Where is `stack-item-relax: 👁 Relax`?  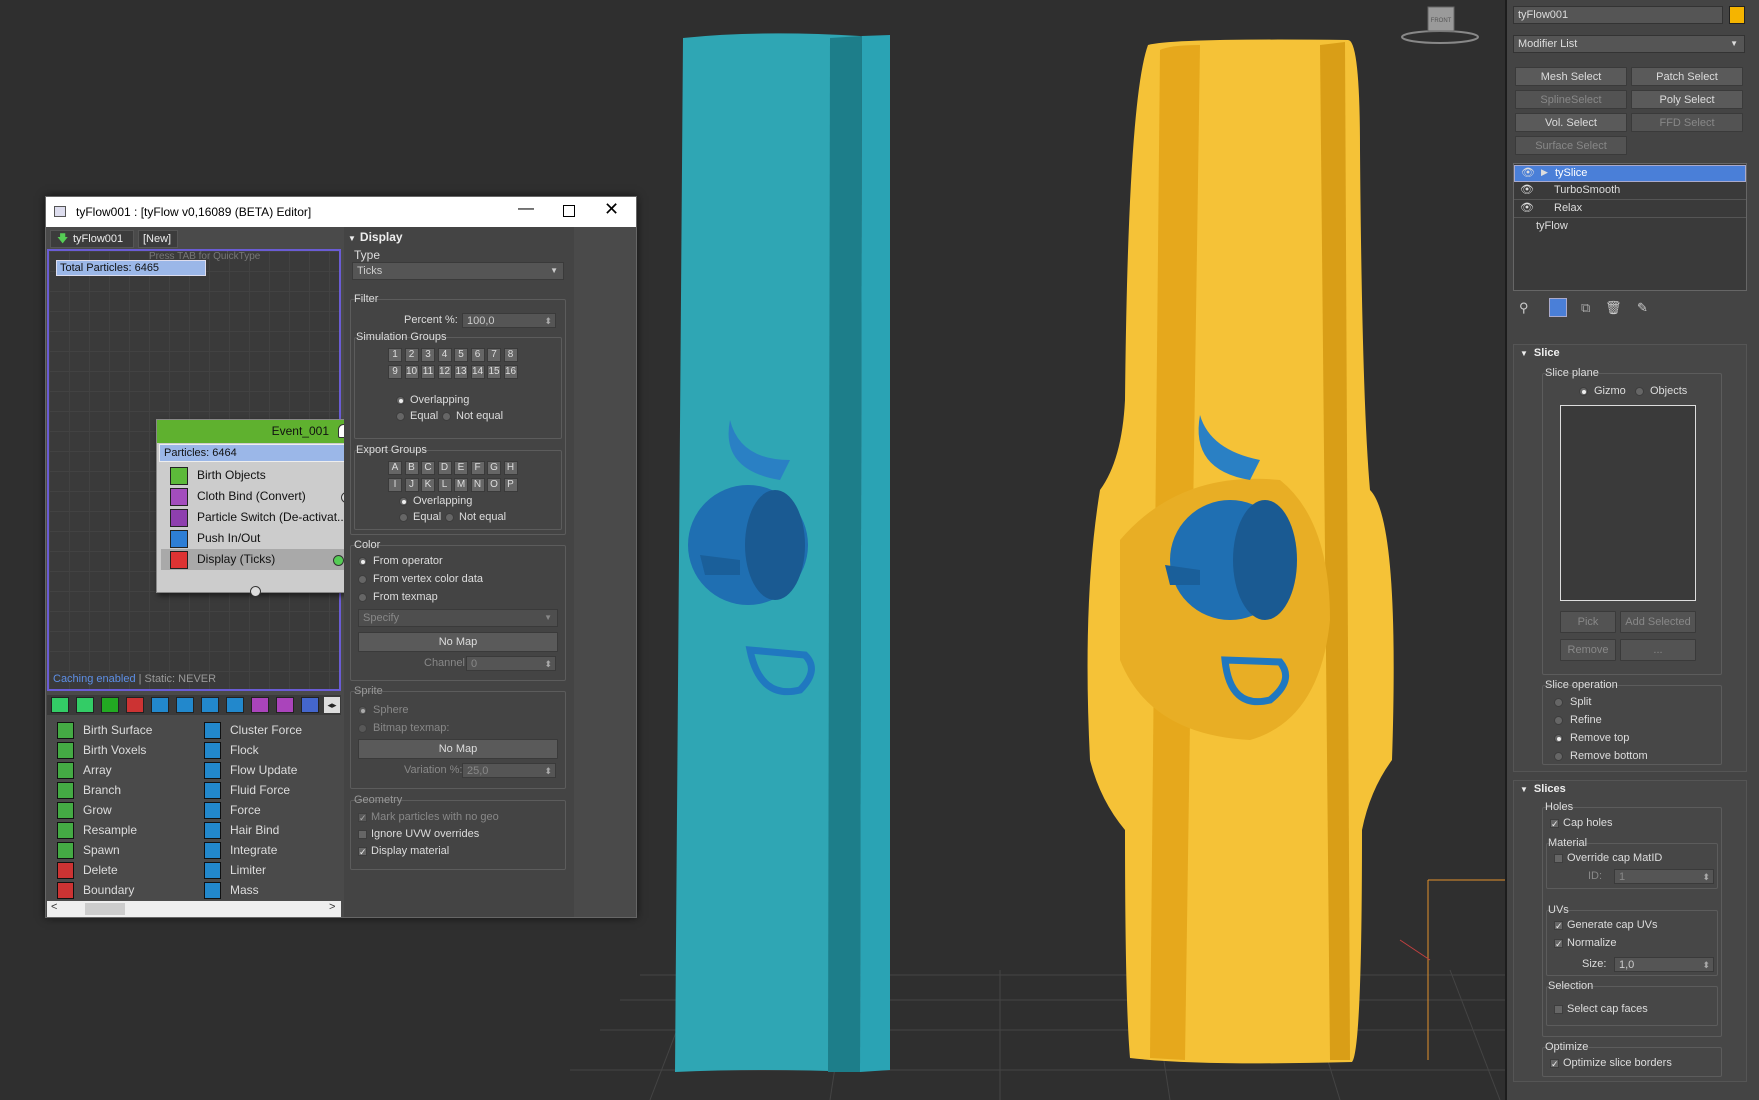
stack-item-relax: 👁 Relax is located at coordinates (1630, 209).